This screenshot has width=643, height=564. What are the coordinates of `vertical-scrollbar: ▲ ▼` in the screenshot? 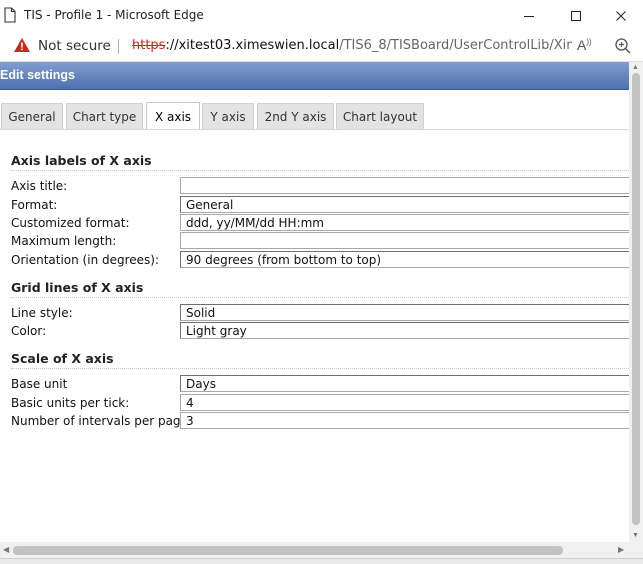 It's located at (636, 302).